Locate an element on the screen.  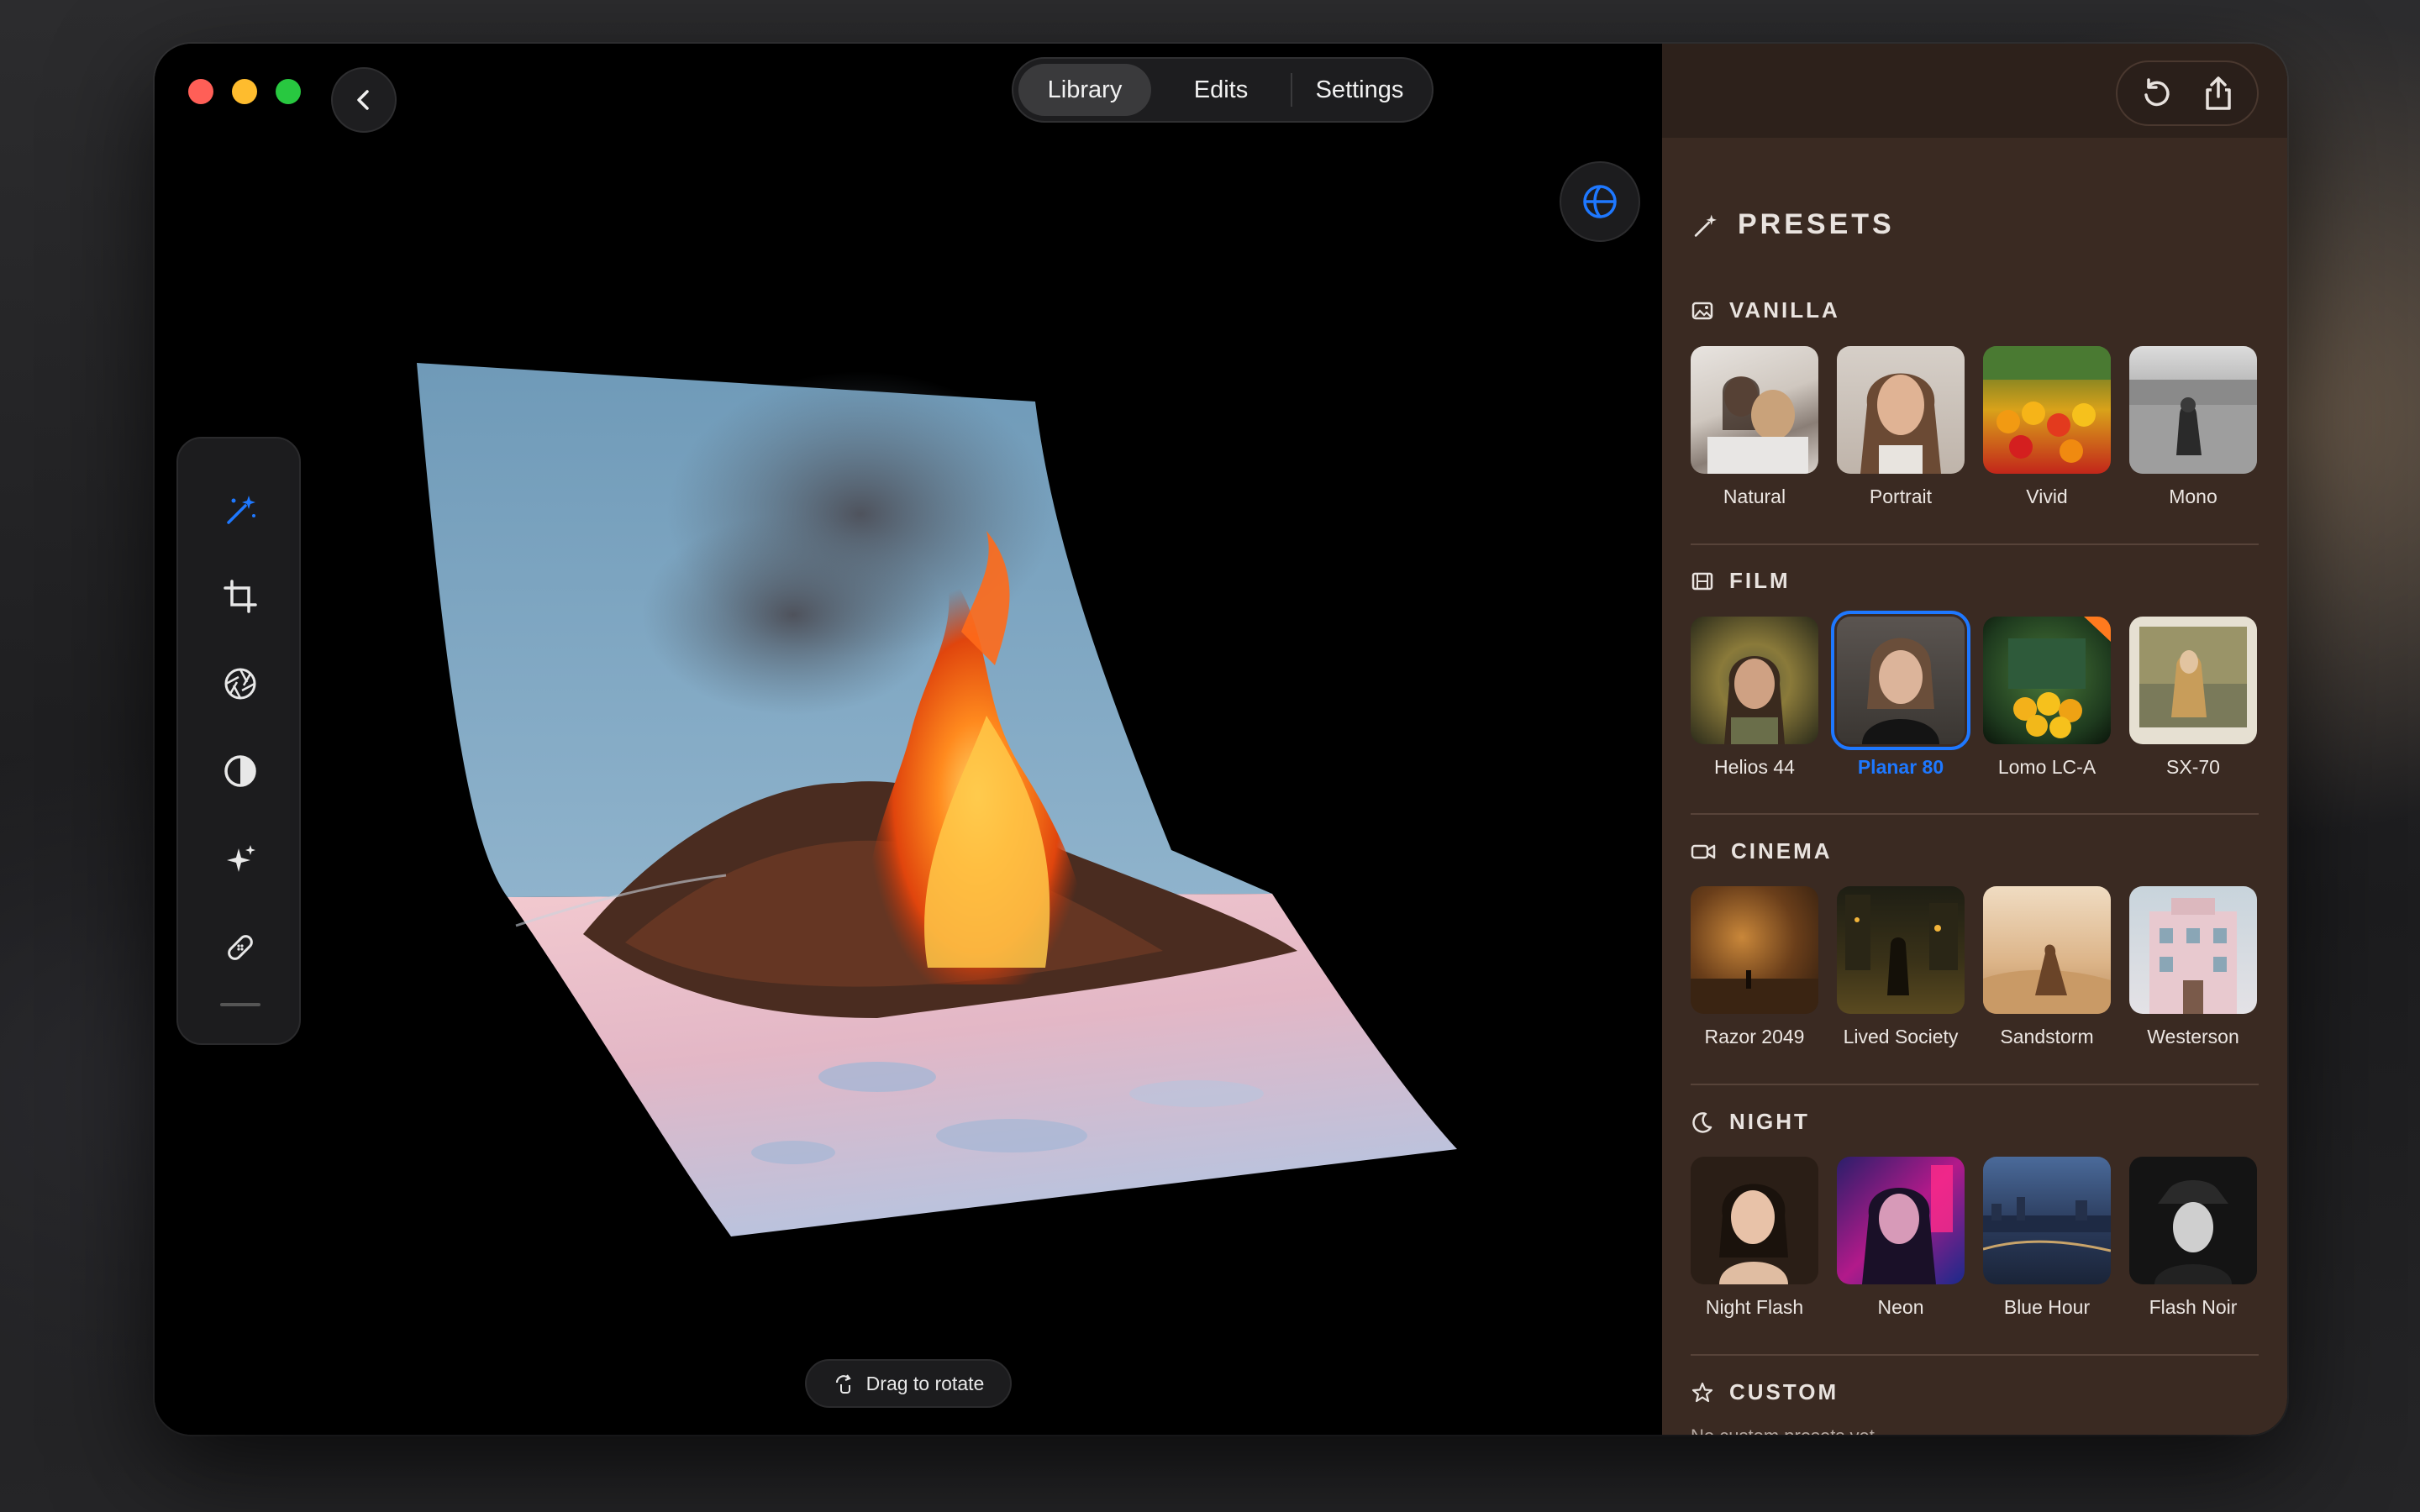
3d-view-toggle-button is located at coordinates (1600, 201).